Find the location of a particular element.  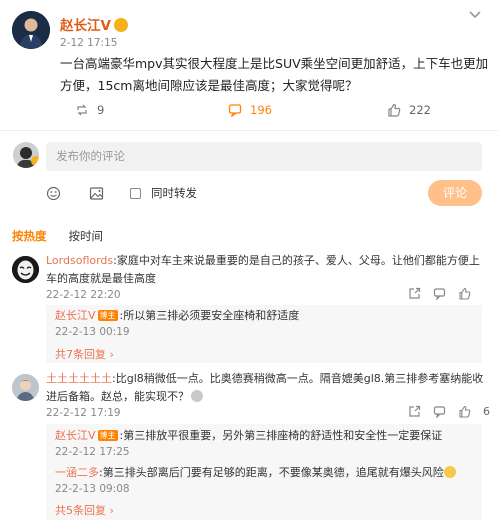

more-replies-link: 共7条回复 › is located at coordinates (84, 354).